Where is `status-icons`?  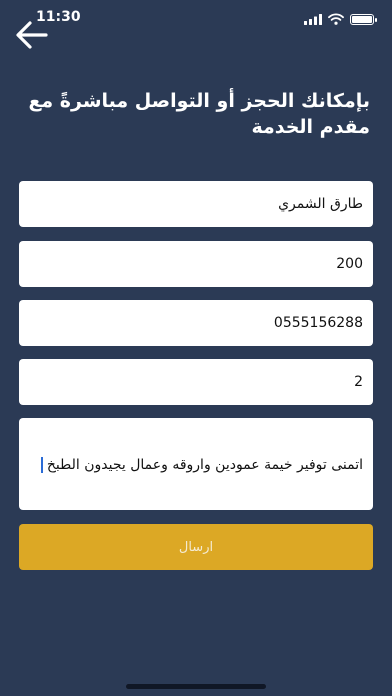
status-icons is located at coordinates (340, 19).